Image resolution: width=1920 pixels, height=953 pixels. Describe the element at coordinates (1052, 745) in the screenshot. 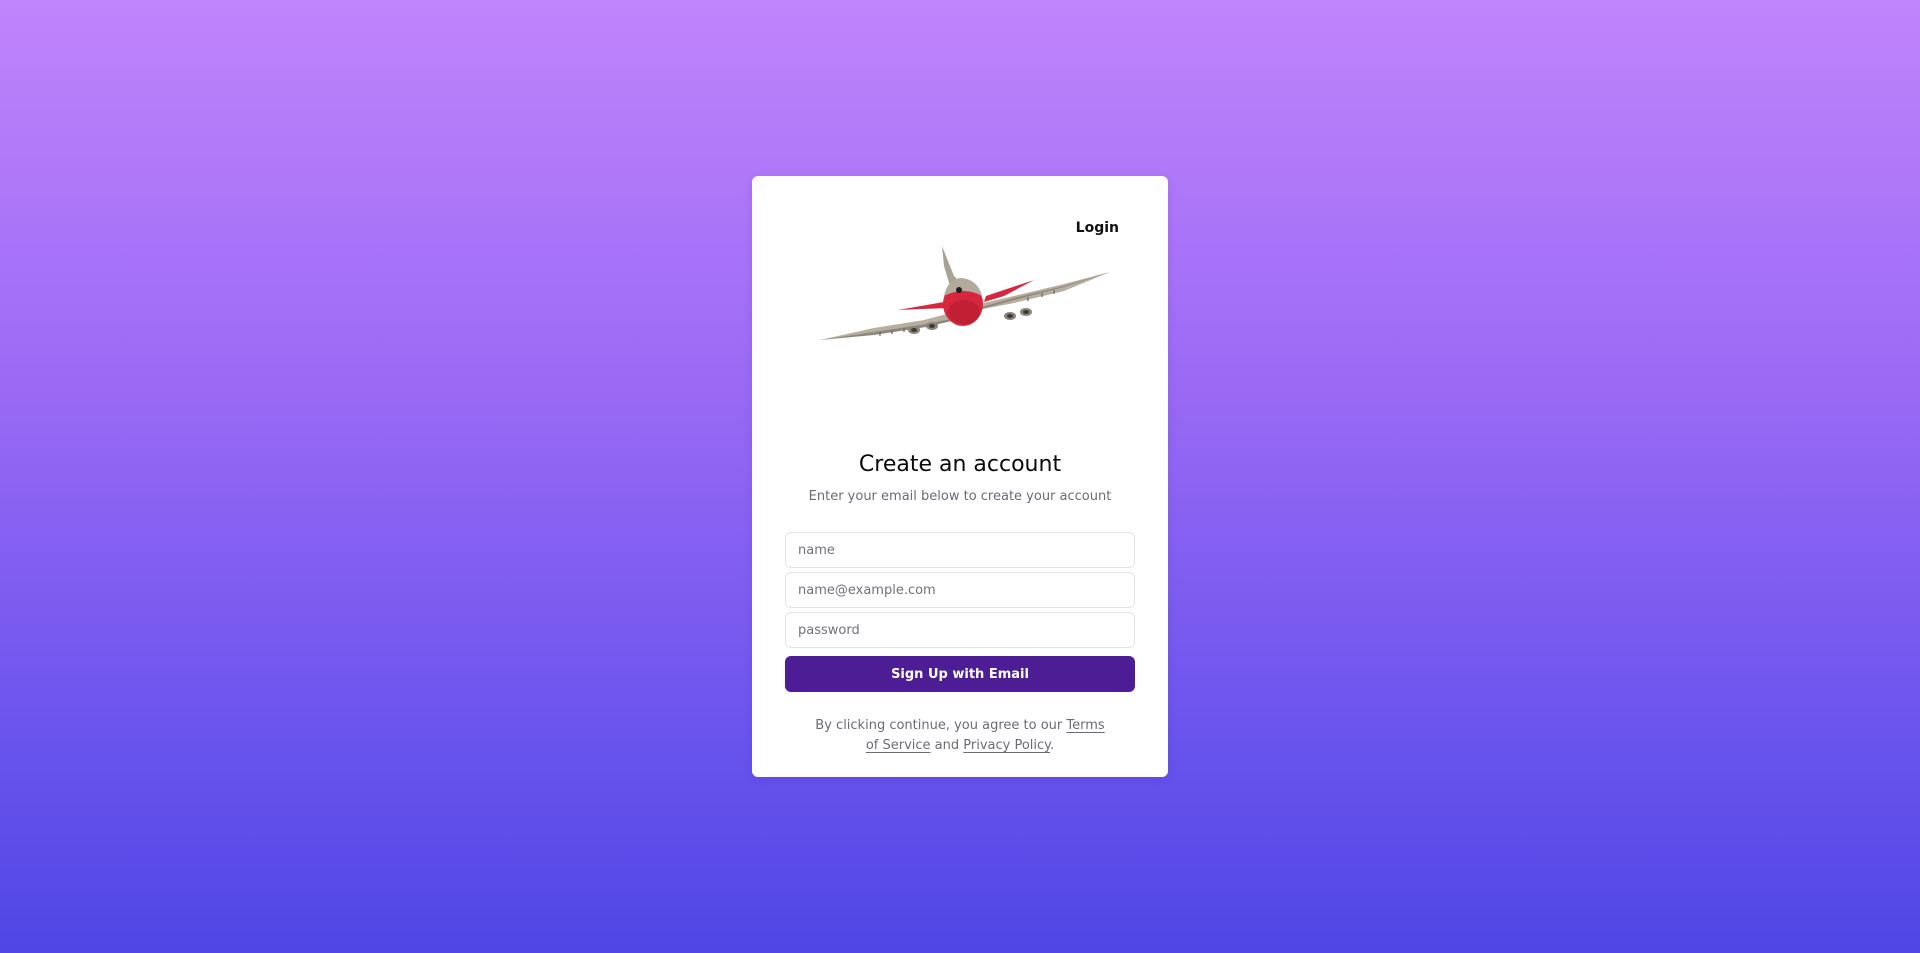

I see `terms-suffix: .` at that location.